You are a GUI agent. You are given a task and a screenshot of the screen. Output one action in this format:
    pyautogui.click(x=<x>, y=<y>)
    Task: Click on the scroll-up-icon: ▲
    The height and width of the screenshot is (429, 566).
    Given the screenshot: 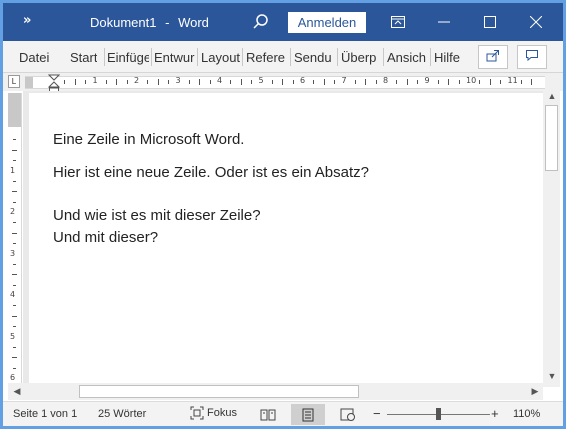 What is the action you would take?
    pyautogui.click(x=552, y=96)
    